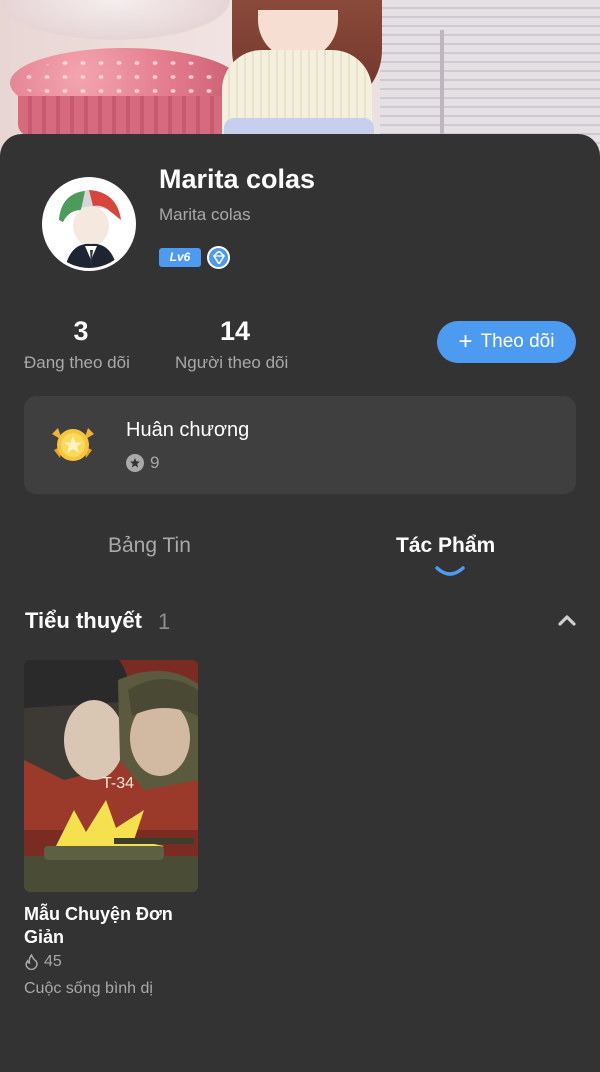 This screenshot has width=600, height=1072. Describe the element at coordinates (118, 783) in the screenshot. I see `svg-text: T-34` at that location.